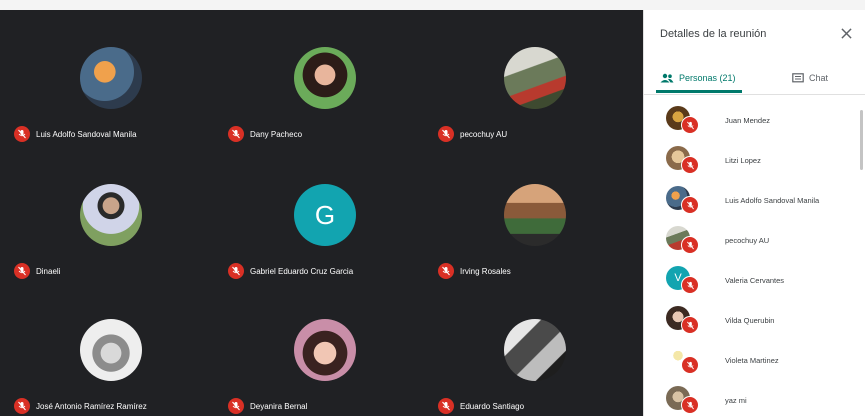  What do you see at coordinates (707, 78) in the screenshot?
I see `tab-people-label: Personas (21)` at bounding box center [707, 78].